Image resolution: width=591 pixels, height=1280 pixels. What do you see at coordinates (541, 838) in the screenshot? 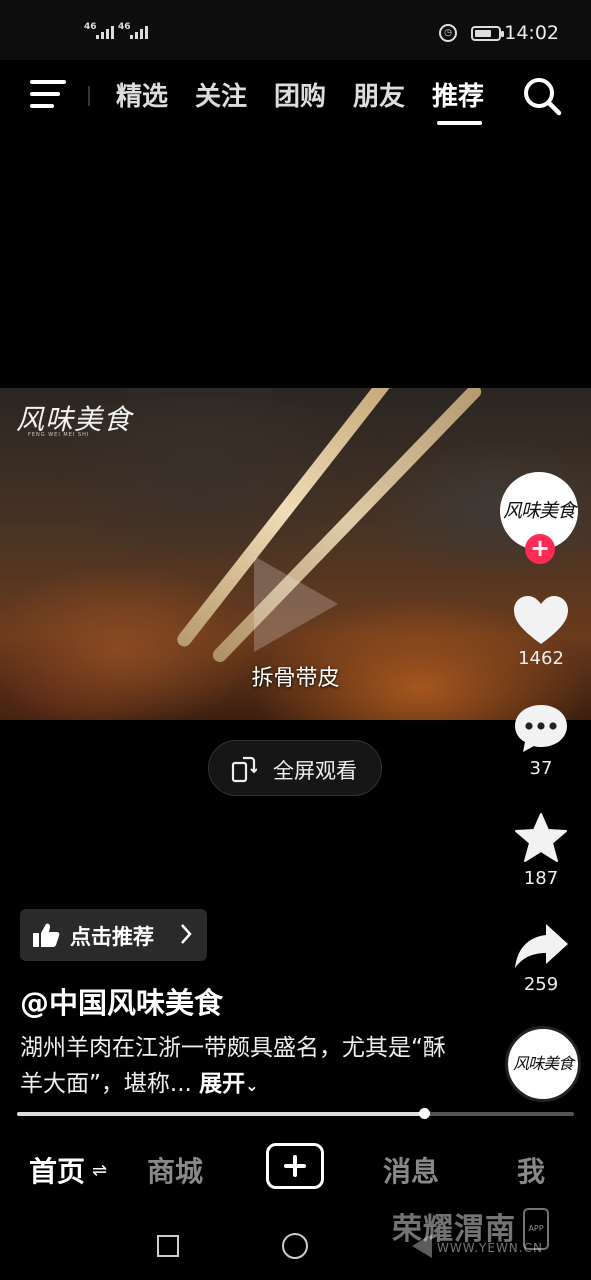
I see `favorite-star-icon` at bounding box center [541, 838].